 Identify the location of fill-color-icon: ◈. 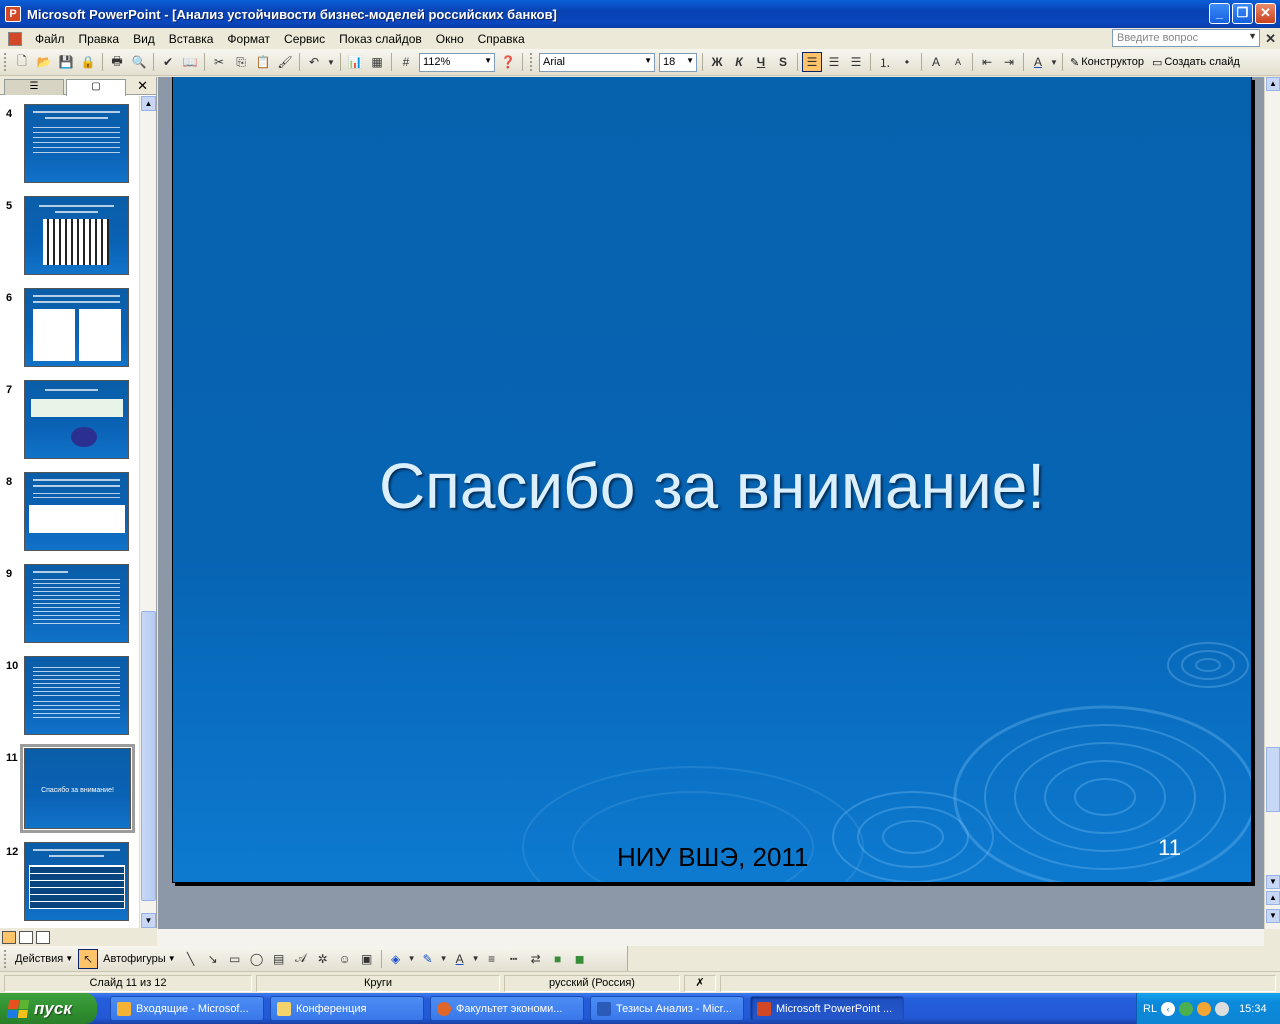
(396, 959).